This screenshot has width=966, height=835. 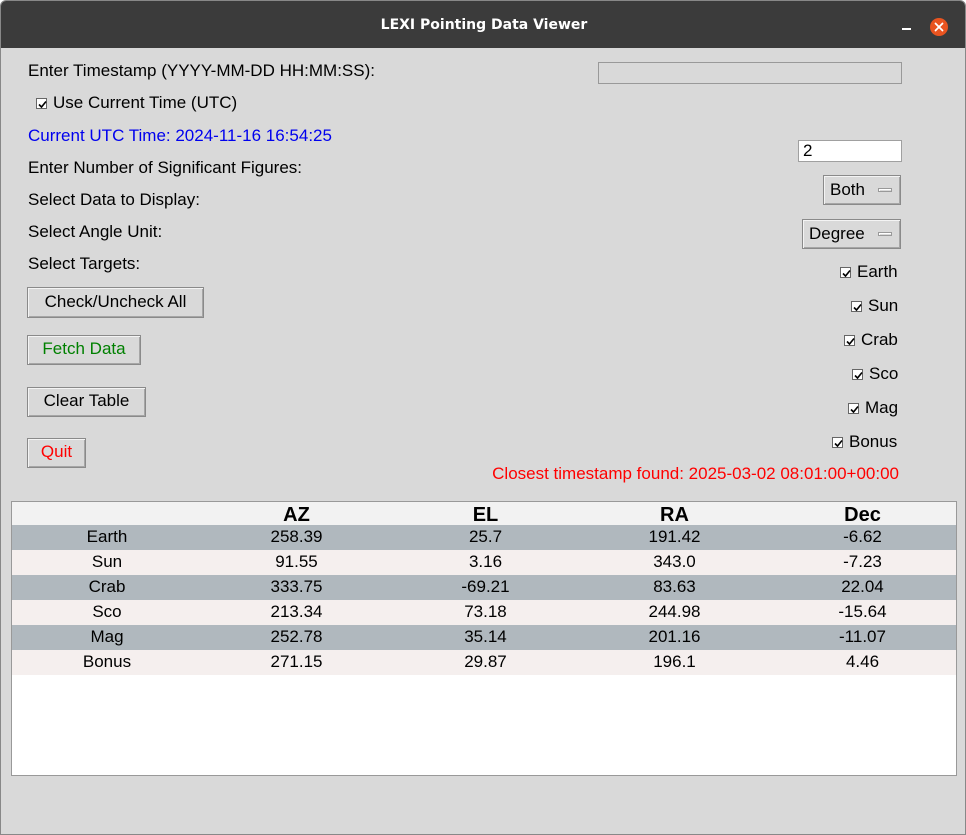 I want to click on use-current-time-checkbox, so click(x=41, y=103).